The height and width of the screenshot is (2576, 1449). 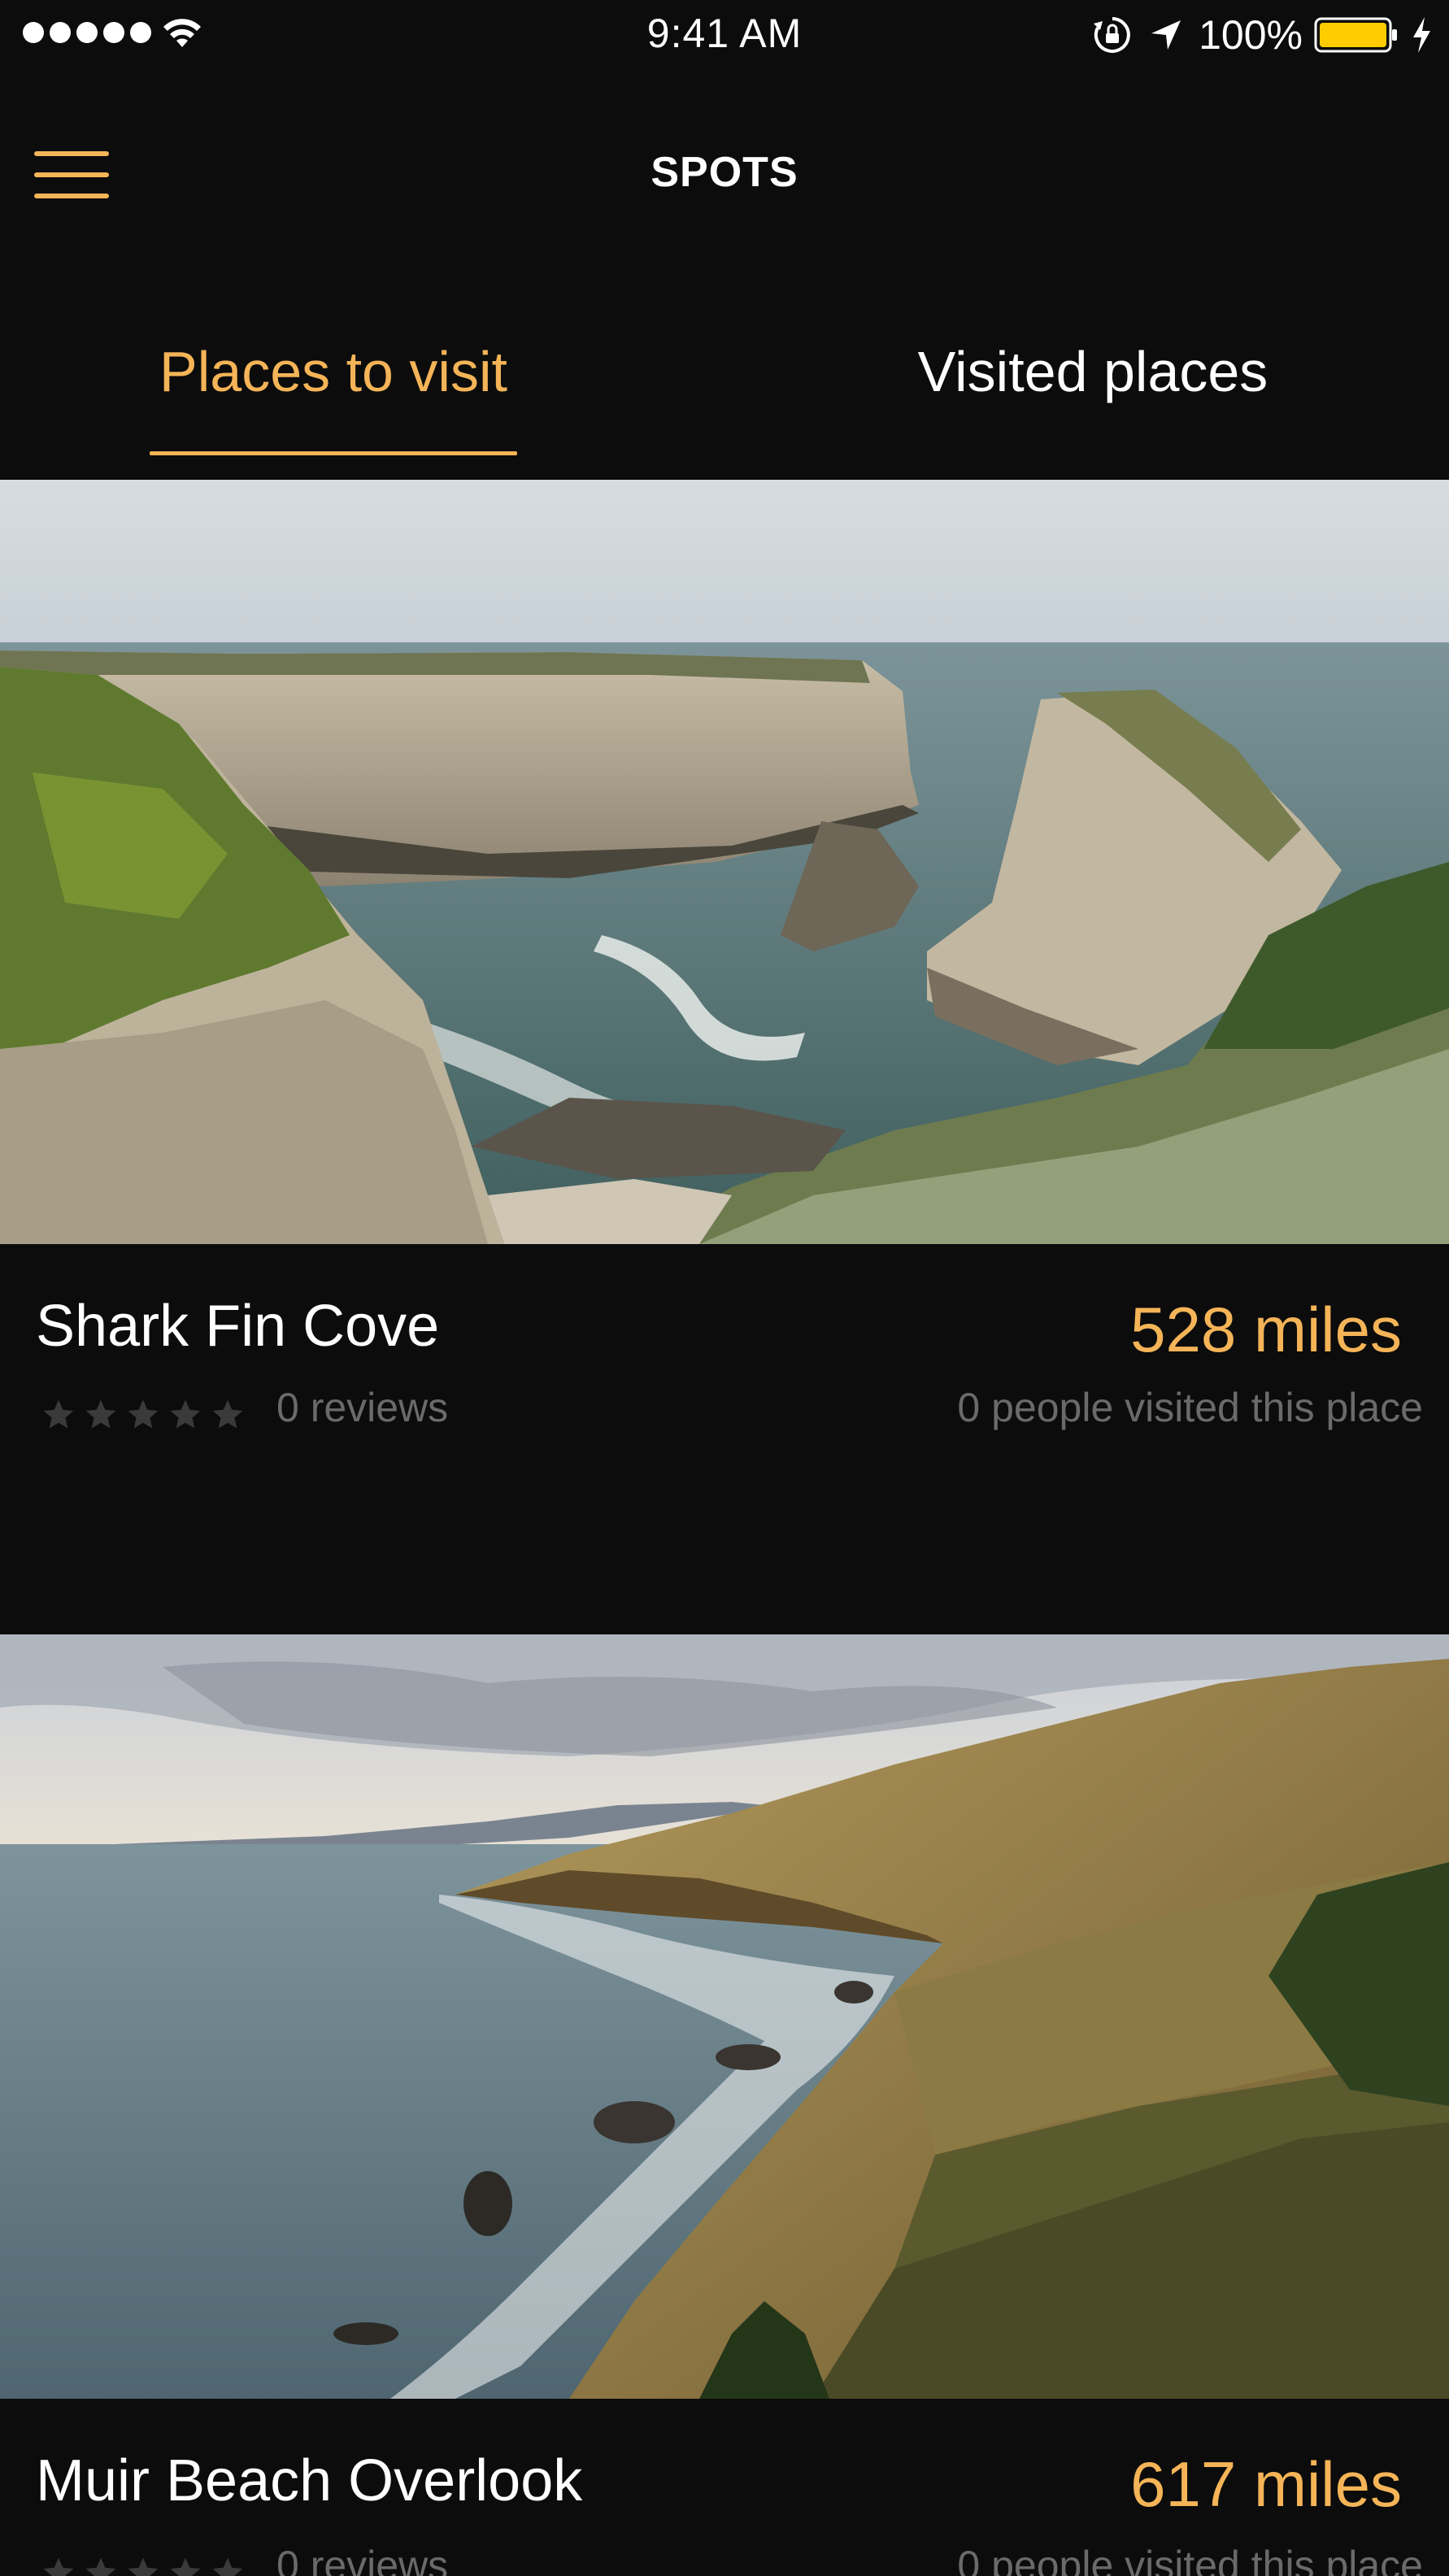 I want to click on status-bar: 9:41 AM 100%, so click(x=725, y=36).